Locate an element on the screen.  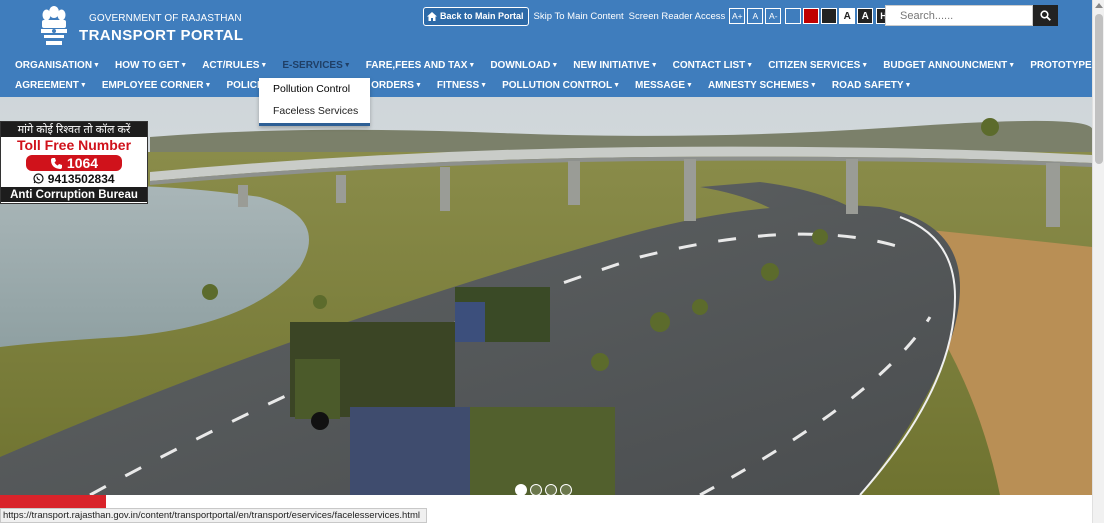
theme-red-swatch is located at coordinates (811, 16).